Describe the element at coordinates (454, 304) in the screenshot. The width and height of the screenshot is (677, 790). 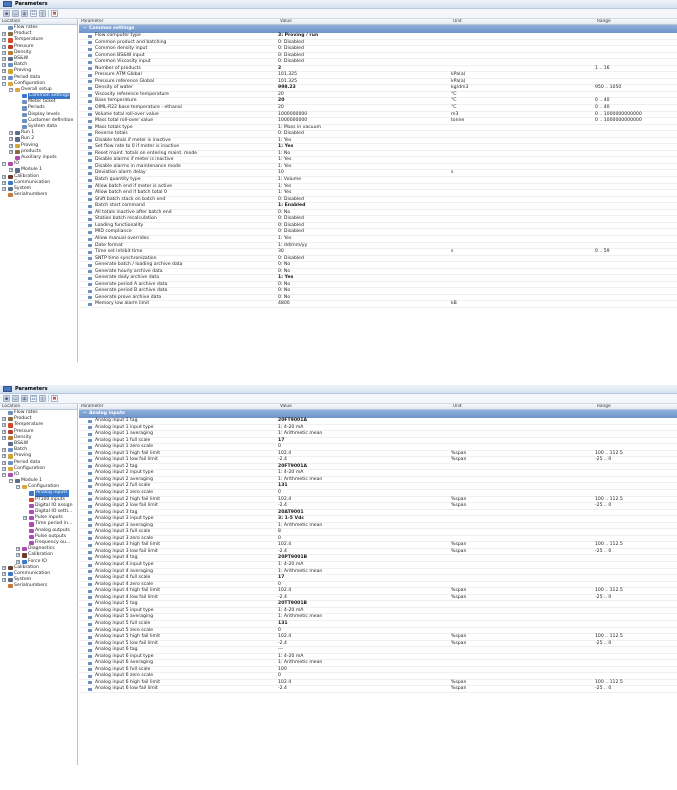
I see `parameter-unit: kB` at that location.